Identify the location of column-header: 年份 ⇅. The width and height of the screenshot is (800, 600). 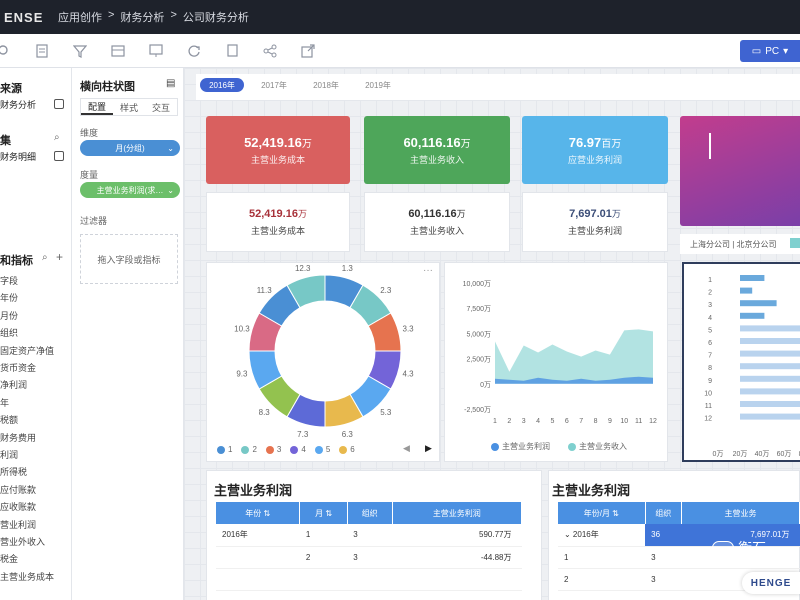
(258, 513).